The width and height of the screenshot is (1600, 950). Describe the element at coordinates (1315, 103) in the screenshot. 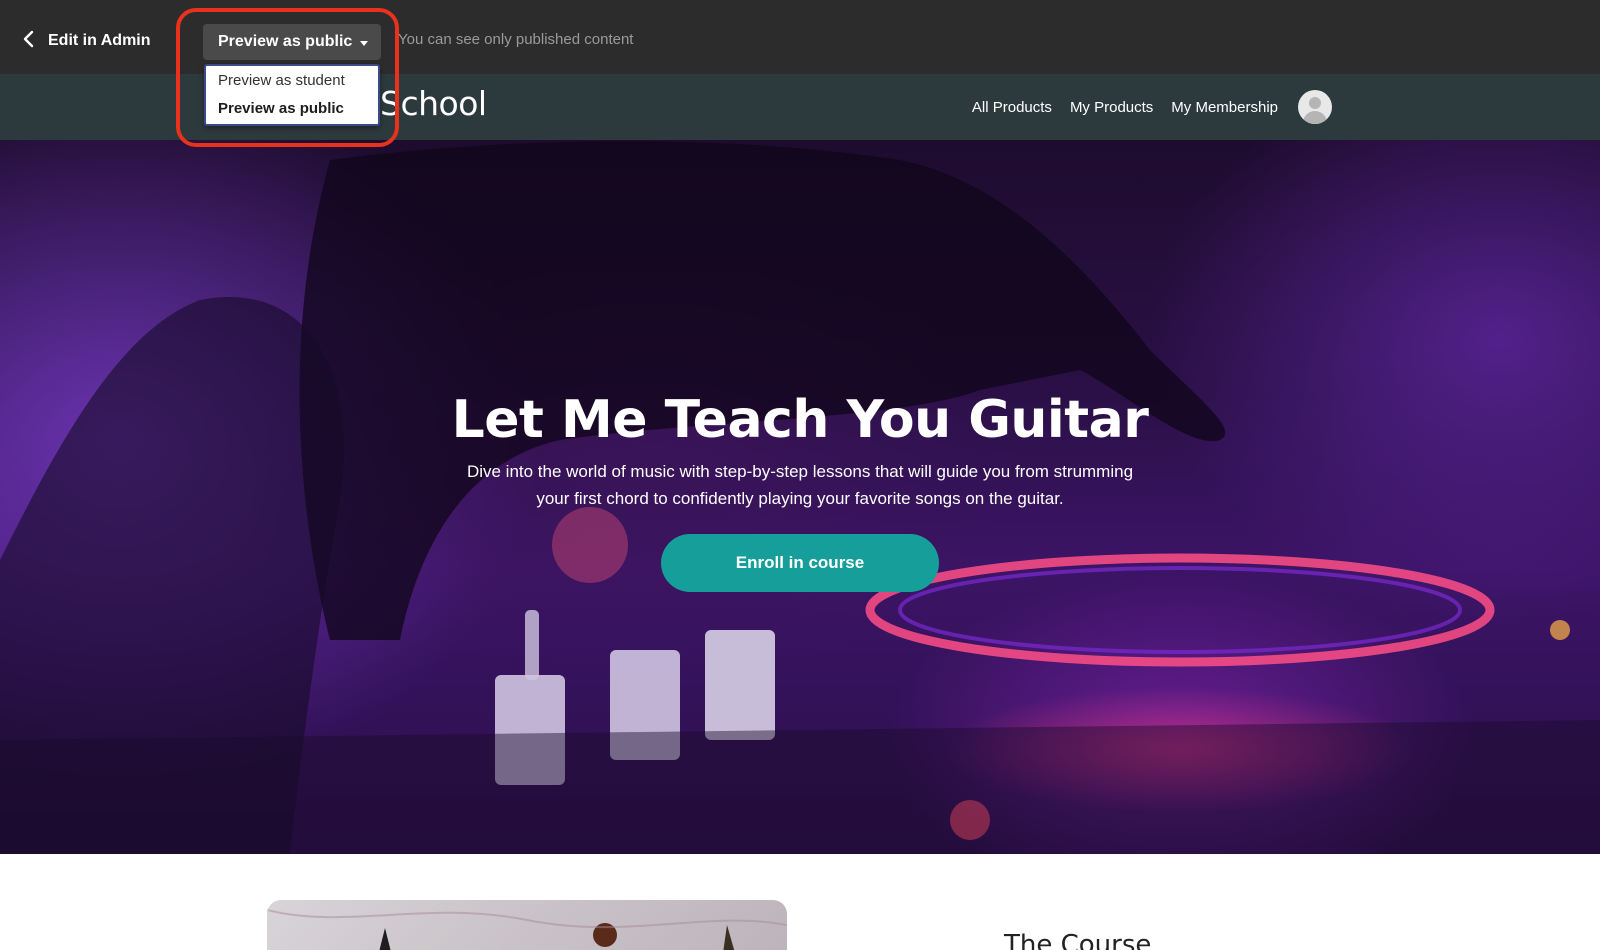

I see `avatar-head-shape` at that location.